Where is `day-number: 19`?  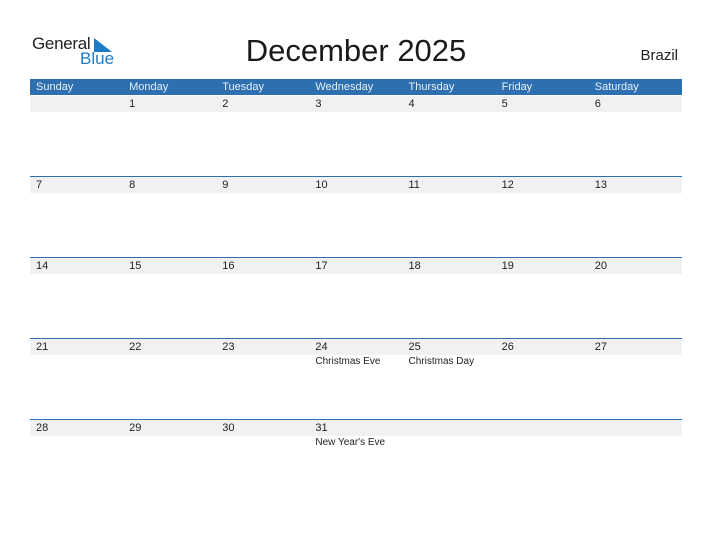
day-number: 19 is located at coordinates (507, 266).